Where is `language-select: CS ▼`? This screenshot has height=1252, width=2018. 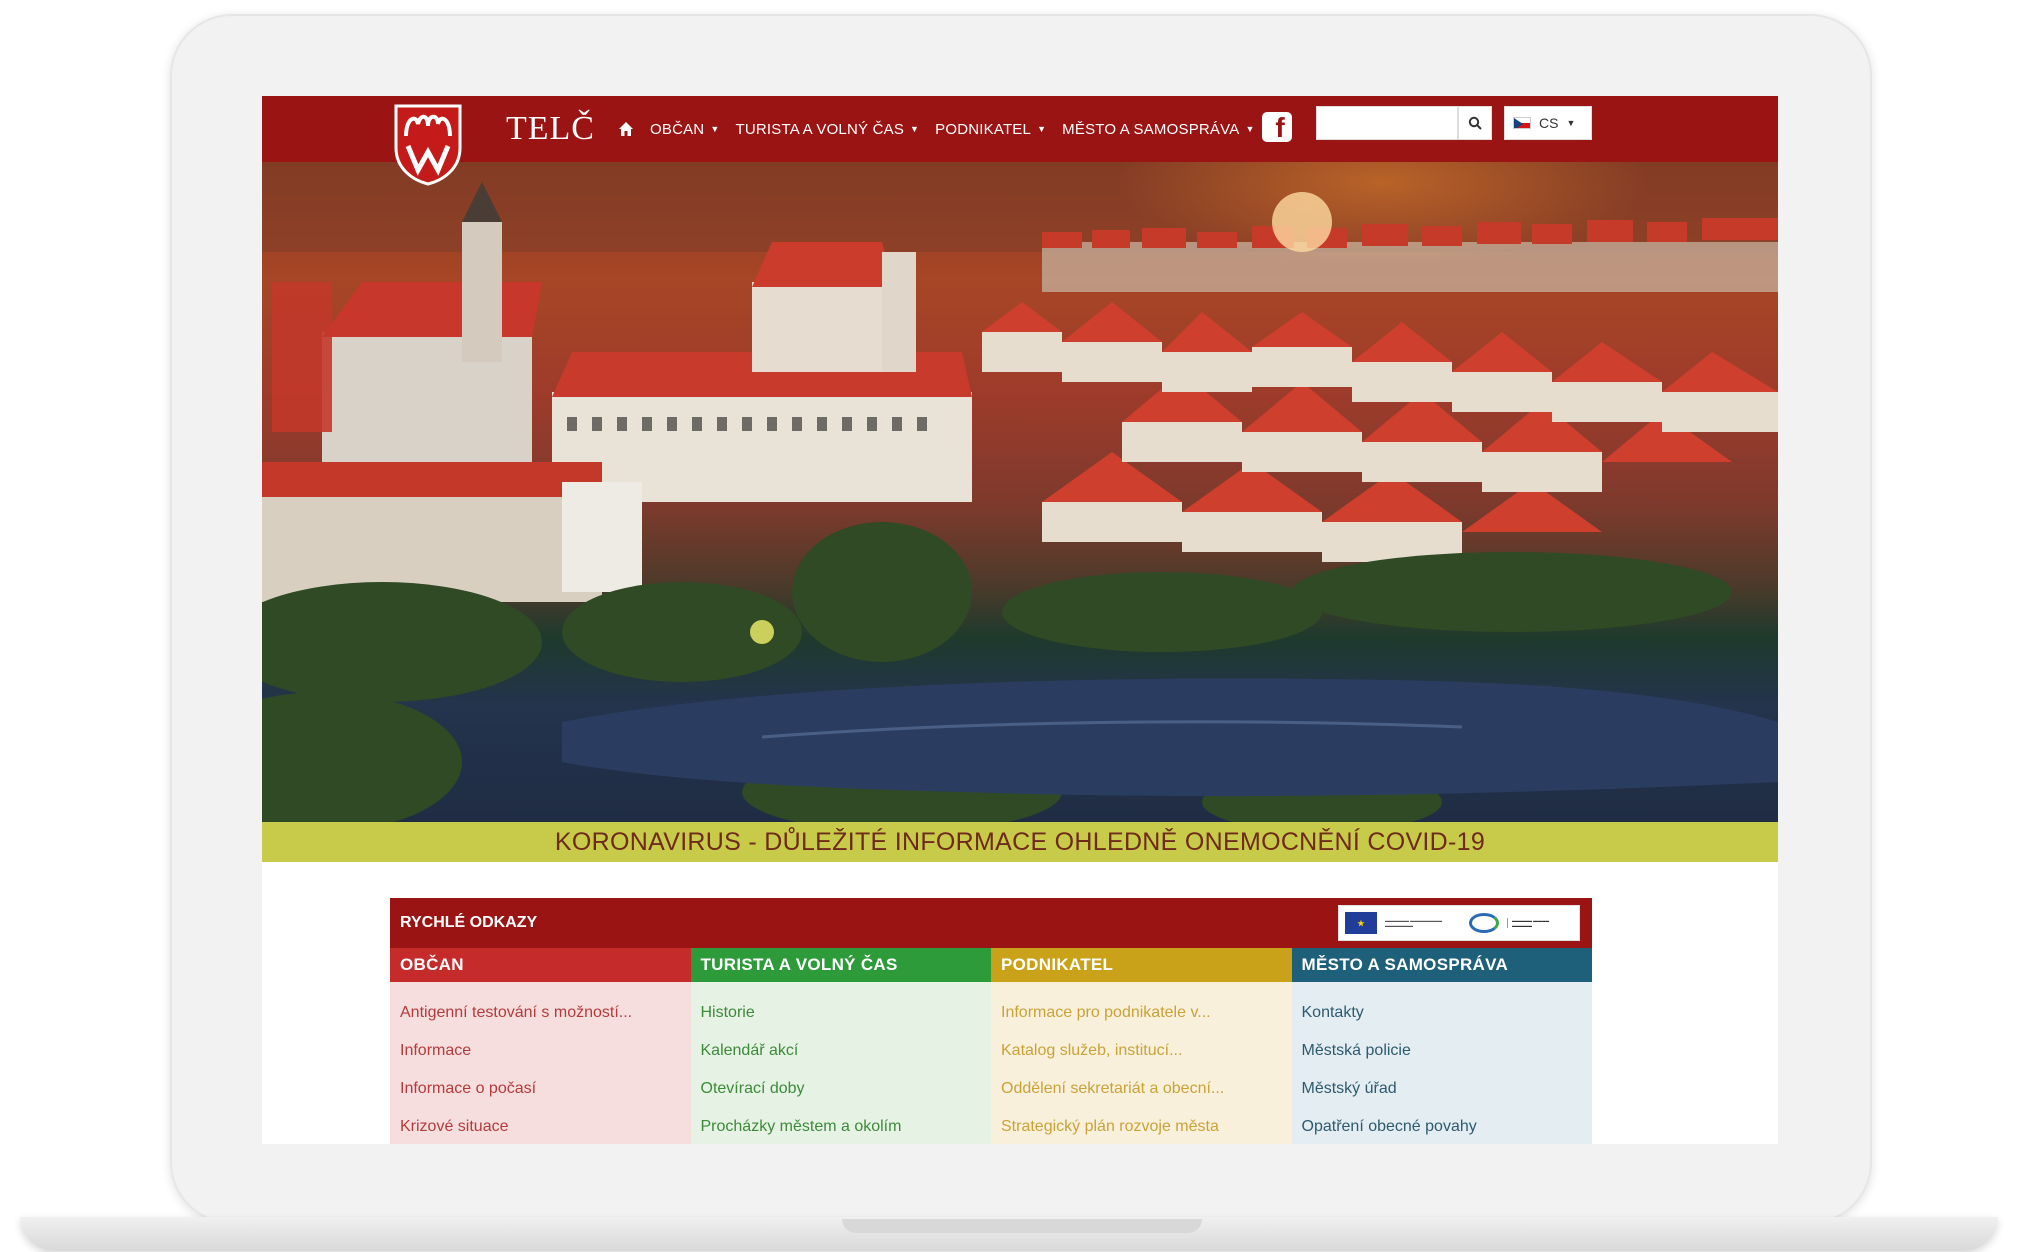
language-select: CS ▼ is located at coordinates (1548, 123).